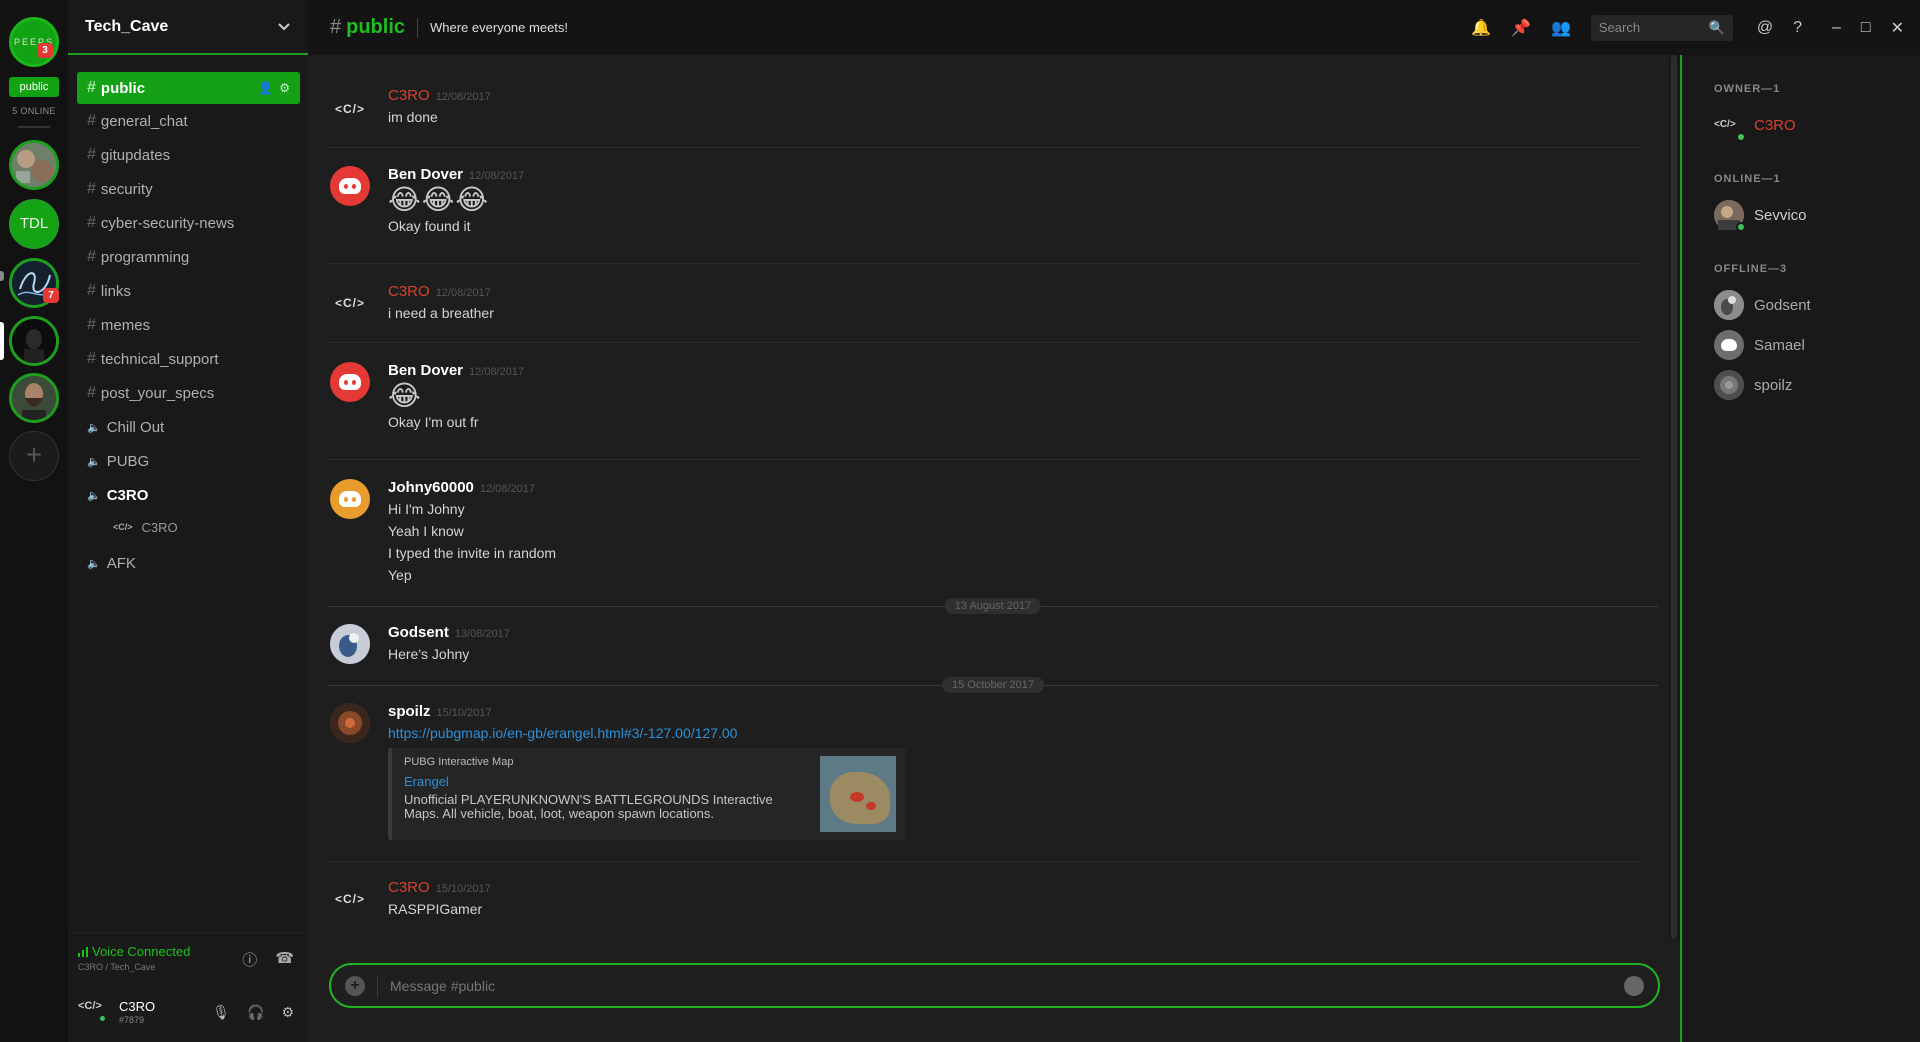  I want to click on channel-title-label: public, so click(376, 27).